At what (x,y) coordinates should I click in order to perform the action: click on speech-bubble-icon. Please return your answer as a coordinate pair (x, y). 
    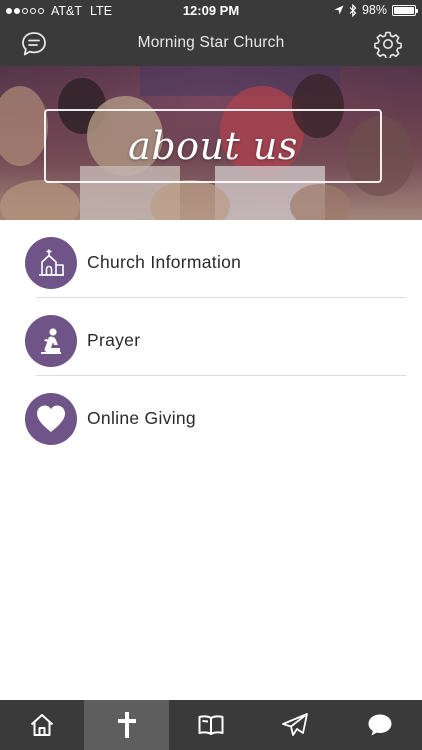
    Looking at the image, I should click on (380, 725).